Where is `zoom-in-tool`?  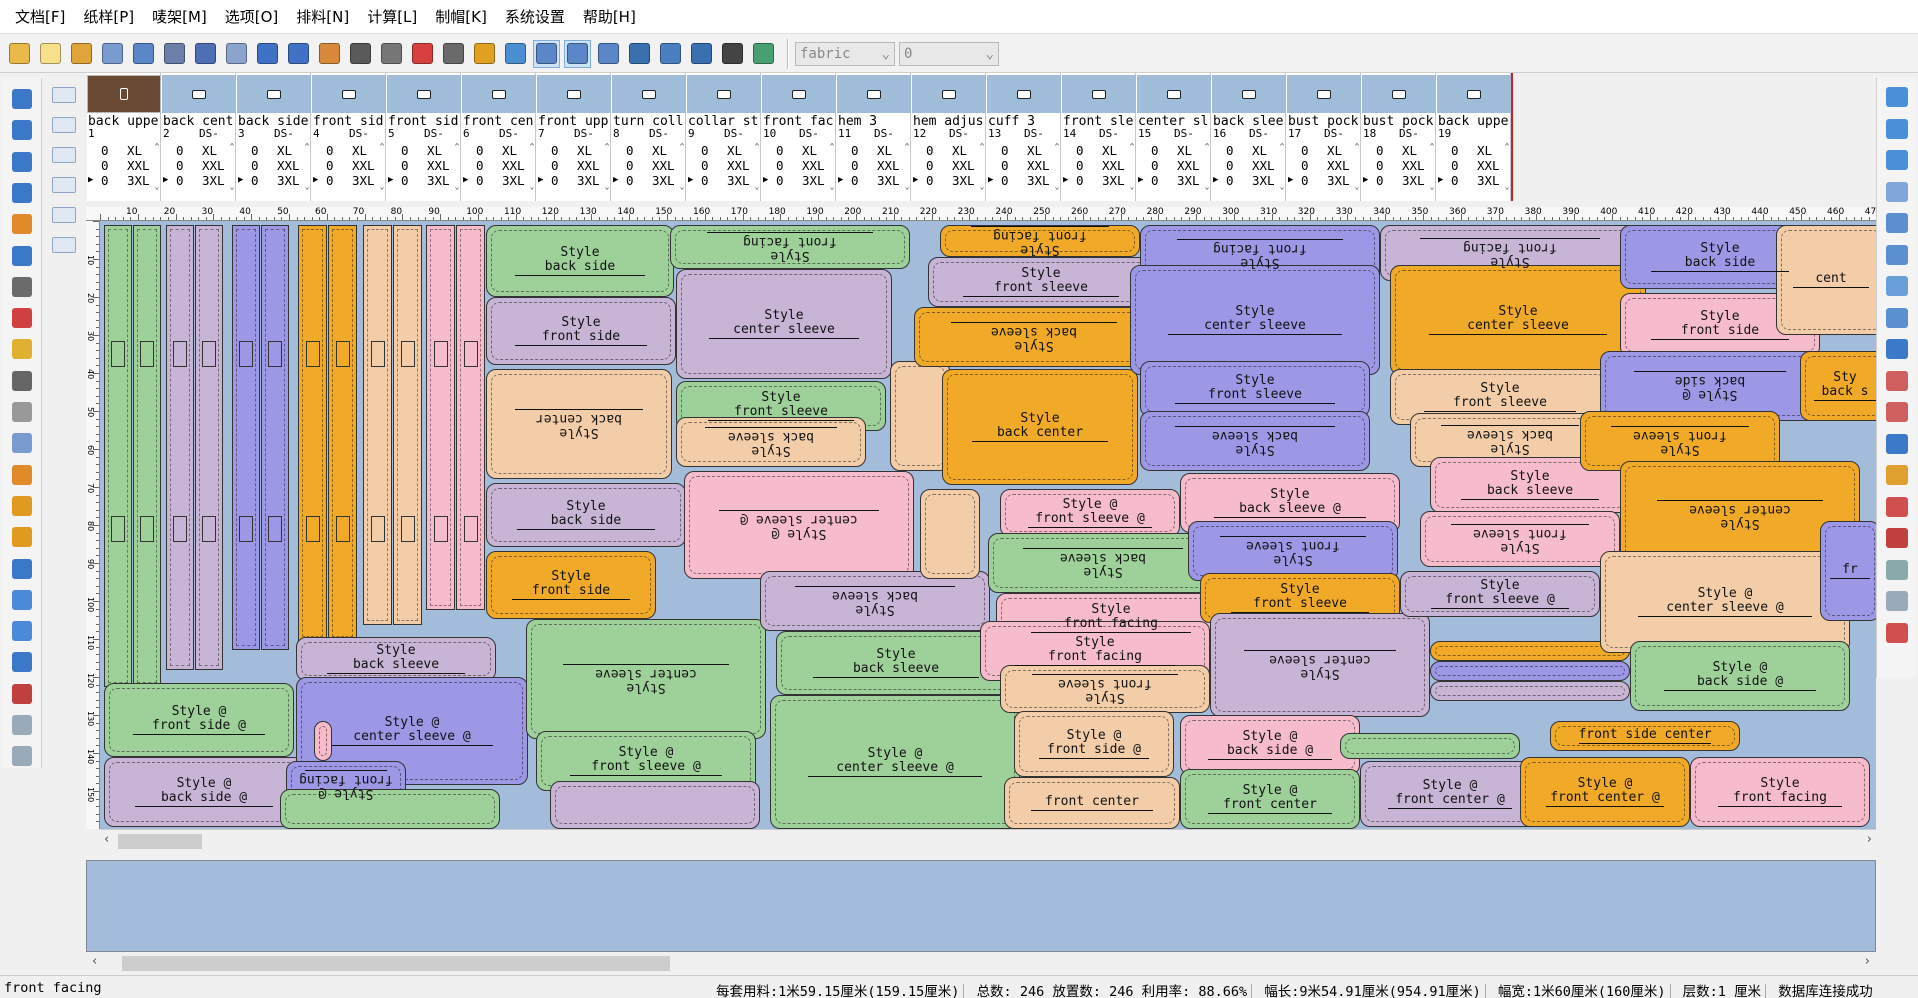
zoom-in-tool is located at coordinates (22, 162).